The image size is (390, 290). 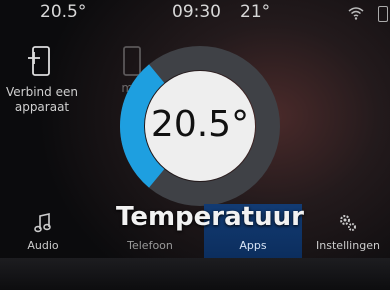 What do you see at coordinates (255, 12) in the screenshot?
I see `status-right-temperature: 21°` at bounding box center [255, 12].